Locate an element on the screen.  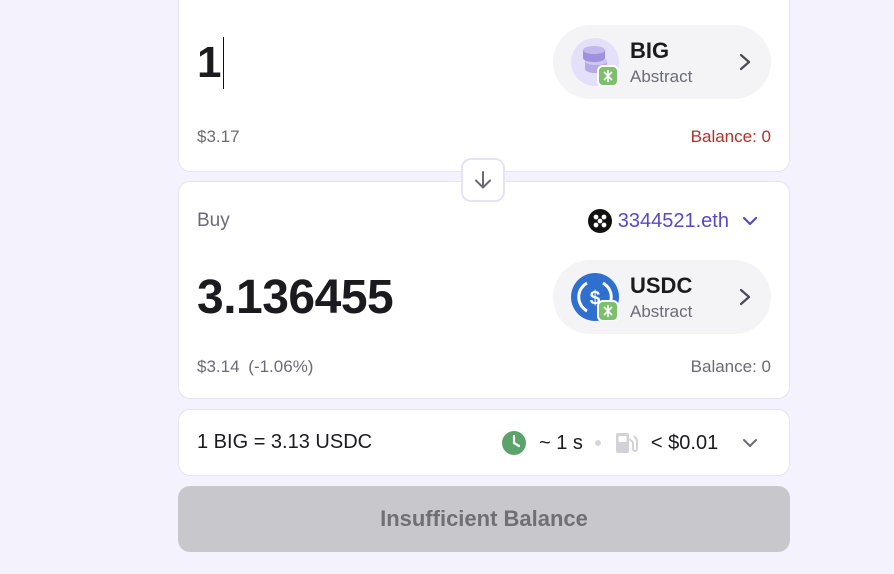
price-impact: (-1.06%) is located at coordinates (281, 366).